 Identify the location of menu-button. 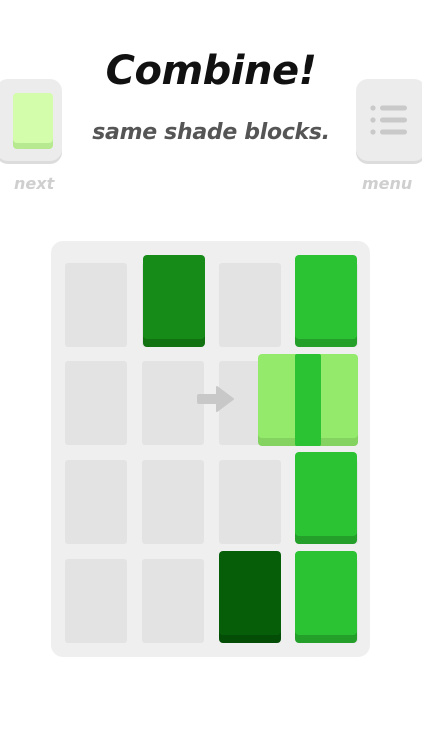
(389, 120).